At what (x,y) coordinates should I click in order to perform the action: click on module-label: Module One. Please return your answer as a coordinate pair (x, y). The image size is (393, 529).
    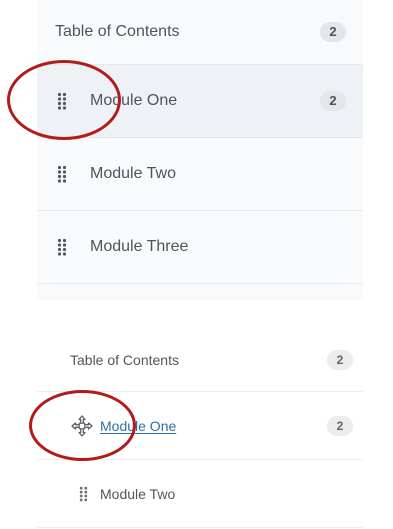
    Looking at the image, I should click on (134, 100).